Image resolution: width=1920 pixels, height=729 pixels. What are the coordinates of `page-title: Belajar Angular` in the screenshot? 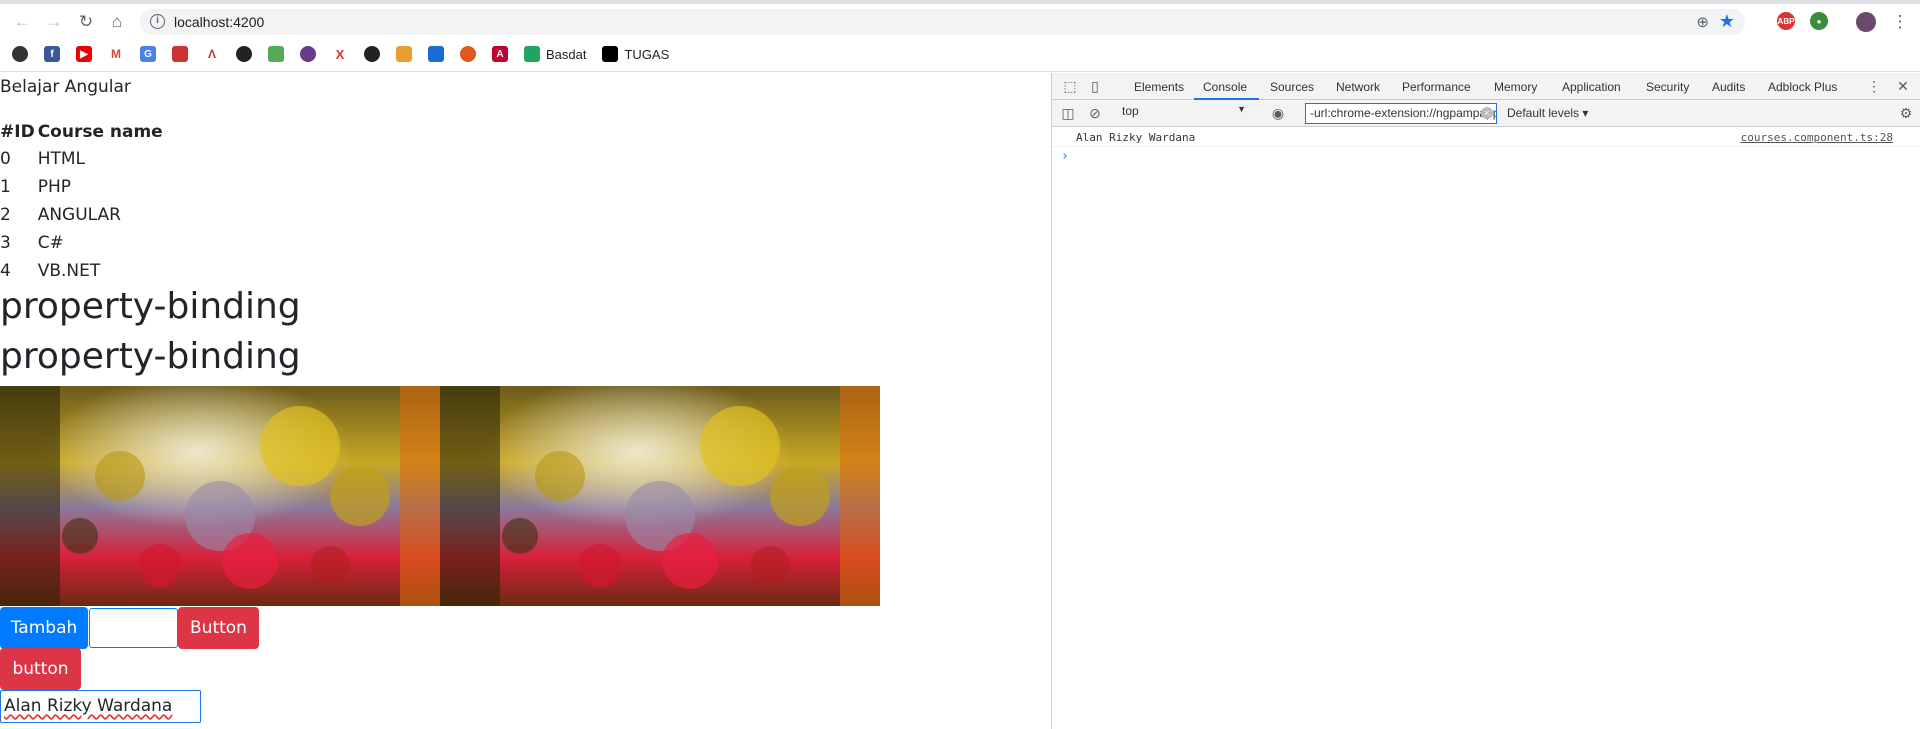 It's located at (65, 87).